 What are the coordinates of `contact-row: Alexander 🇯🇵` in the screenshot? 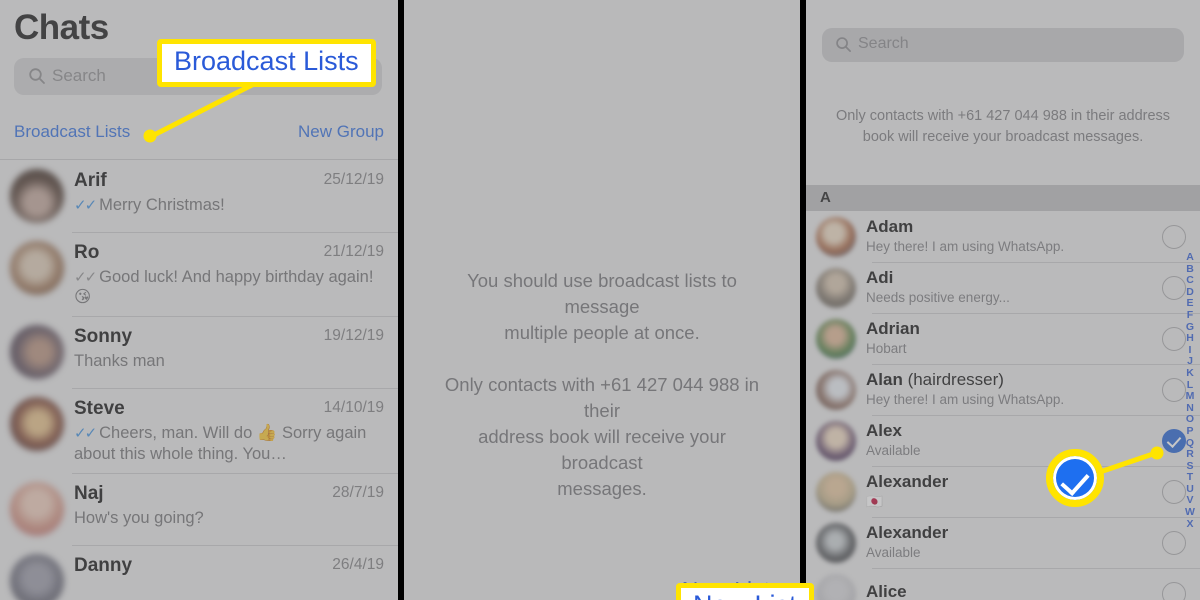 It's located at (1003, 491).